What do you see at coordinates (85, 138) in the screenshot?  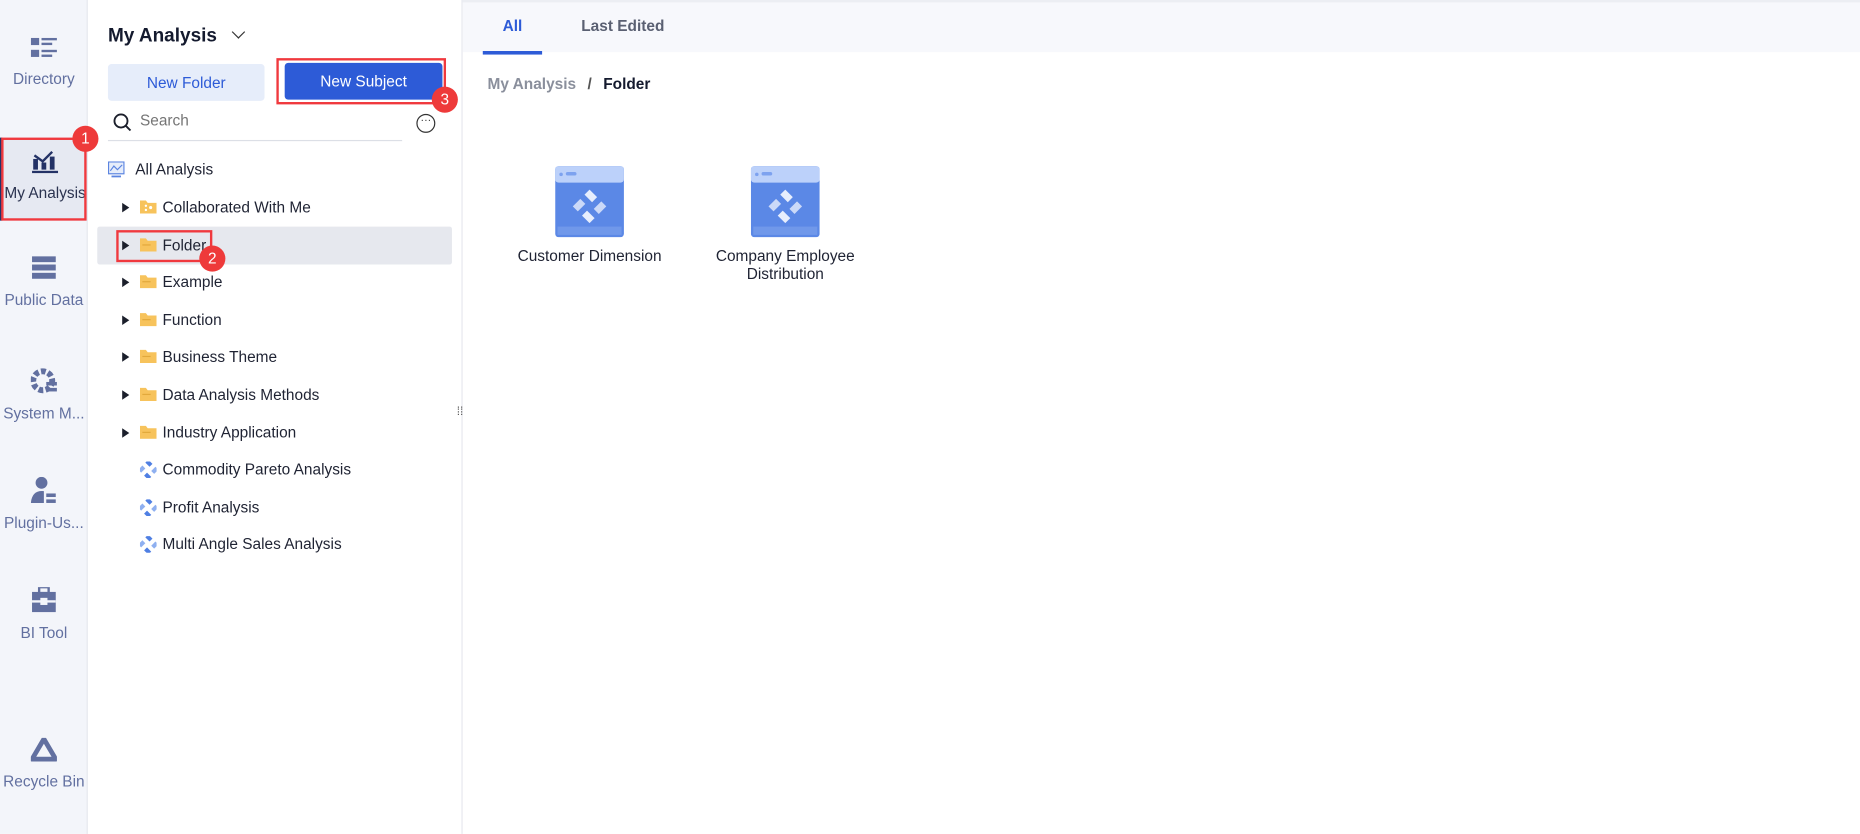 I see `step-badge-1: 1` at bounding box center [85, 138].